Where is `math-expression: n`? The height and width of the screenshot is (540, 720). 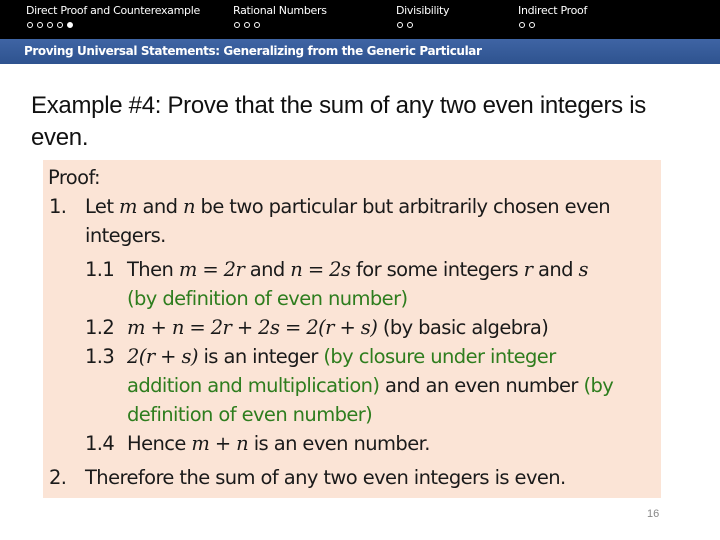 math-expression: n is located at coordinates (189, 206).